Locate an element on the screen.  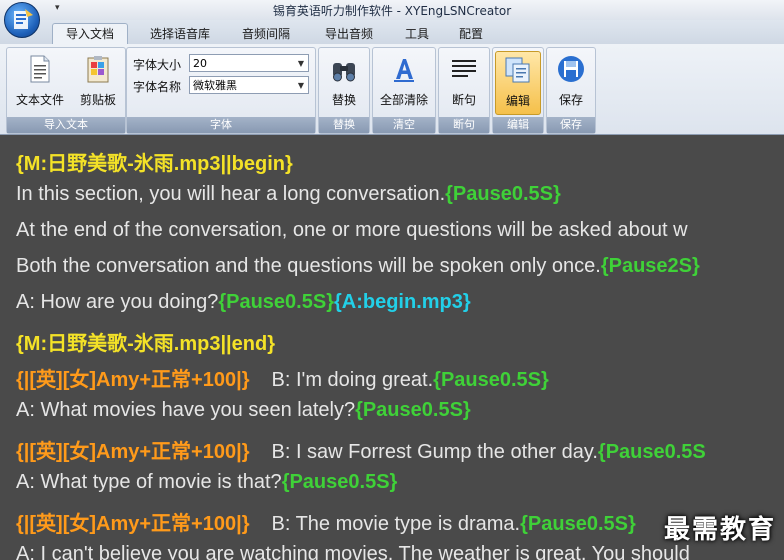
editor-line: {M:日野美歌-氷雨.mp3||begin} is located at coordinates (154, 161).